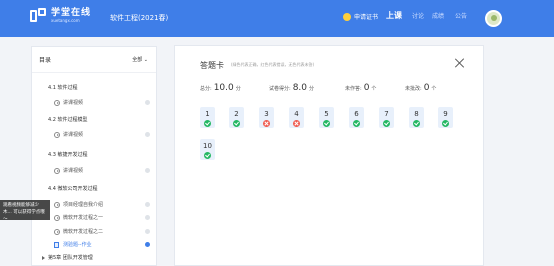  Describe the element at coordinates (78, 217) in the screenshot. I see `lesson-item: 微软开发过程之一` at that location.